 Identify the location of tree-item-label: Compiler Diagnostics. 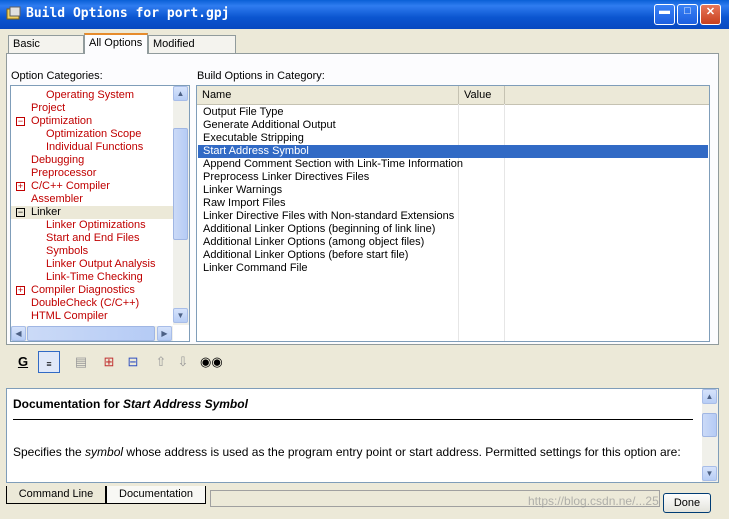
(83, 290).